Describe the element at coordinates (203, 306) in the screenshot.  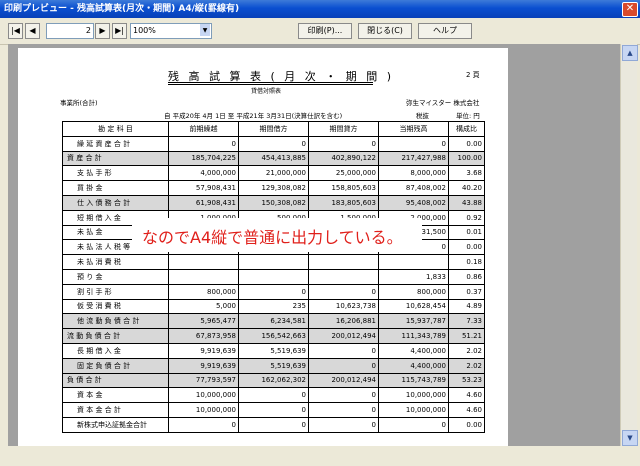
I see `value-cell: 5,000` at that location.